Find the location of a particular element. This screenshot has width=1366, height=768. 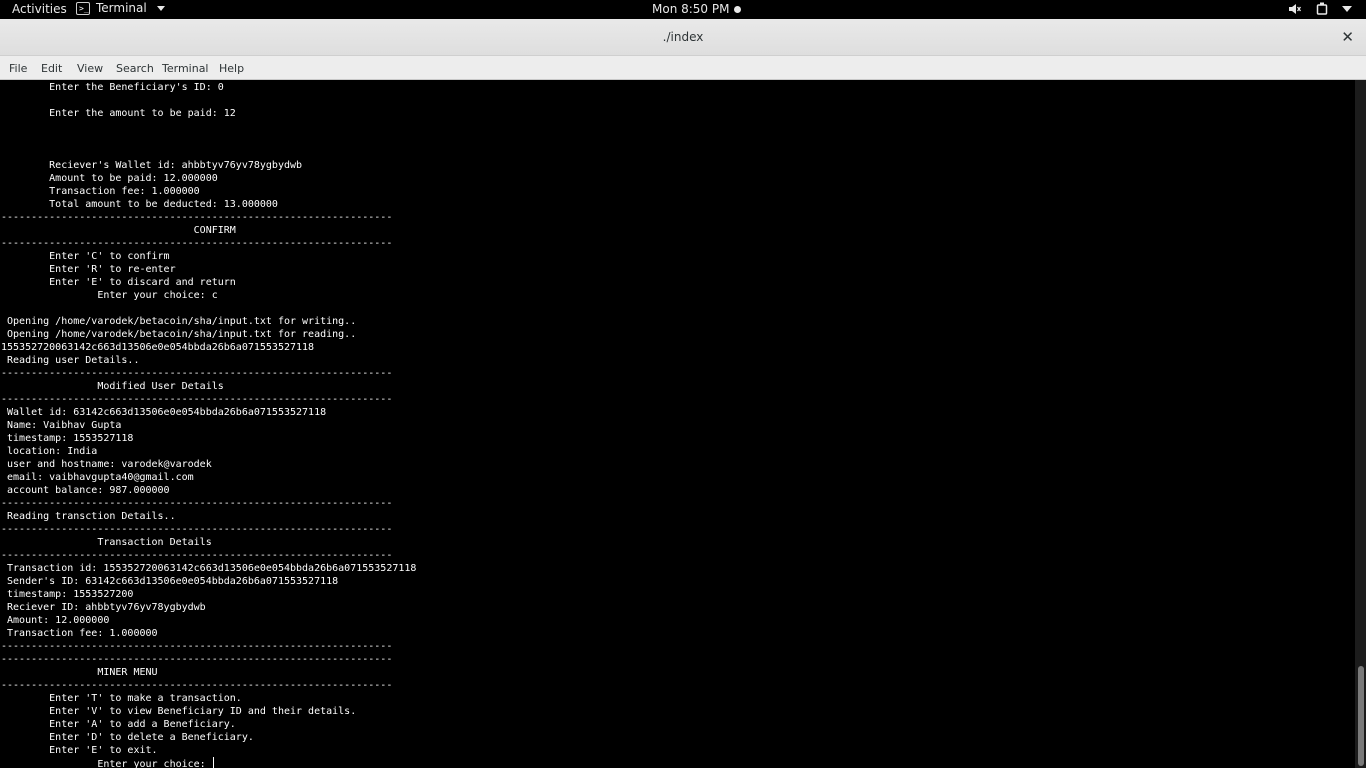

app-menu-label: Terminal is located at coordinates (121, 8).